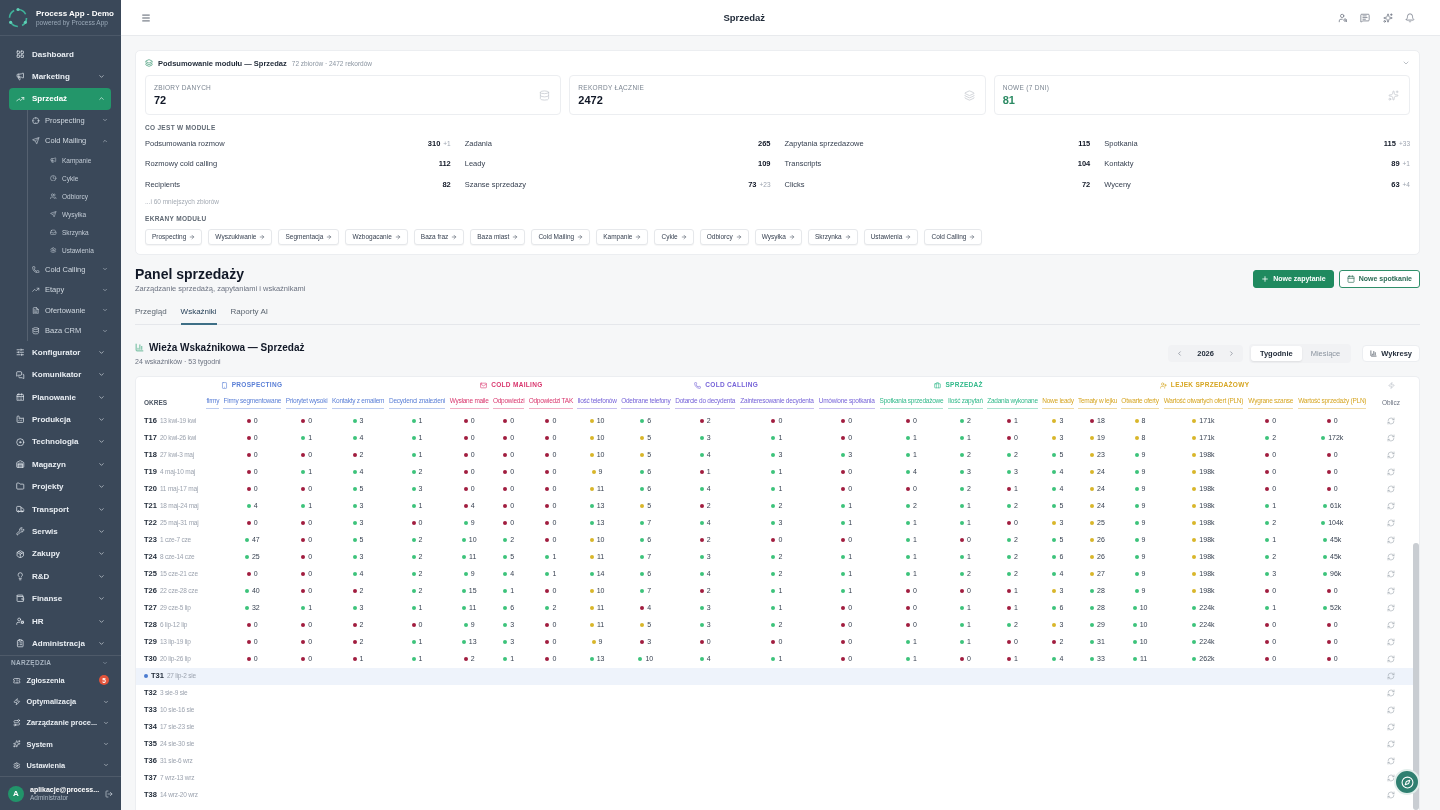 The image size is (1440, 810). Describe the element at coordinates (36, 141) in the screenshot. I see `send-icon` at that location.